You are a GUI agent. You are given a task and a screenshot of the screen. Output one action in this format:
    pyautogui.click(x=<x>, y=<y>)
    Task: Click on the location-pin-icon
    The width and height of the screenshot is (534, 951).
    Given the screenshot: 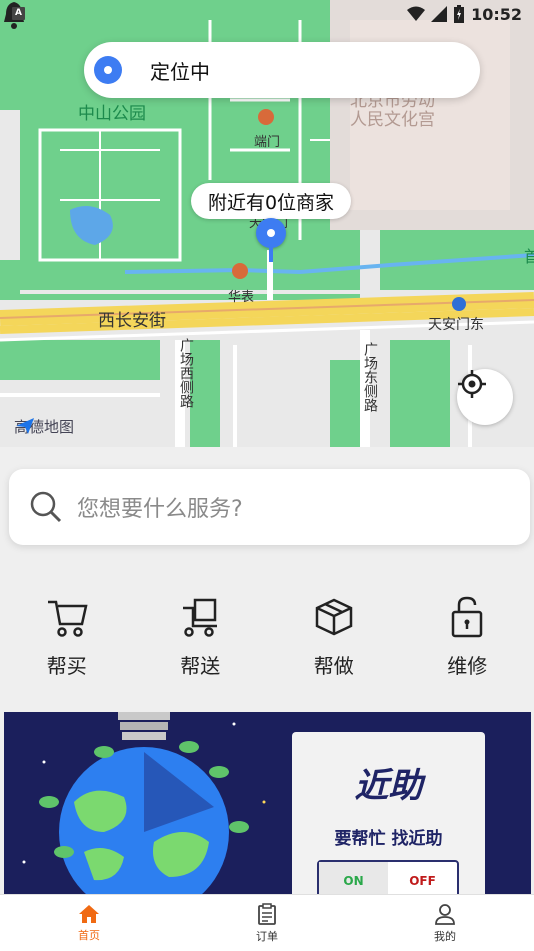 What is the action you would take?
    pyautogui.click(x=108, y=70)
    